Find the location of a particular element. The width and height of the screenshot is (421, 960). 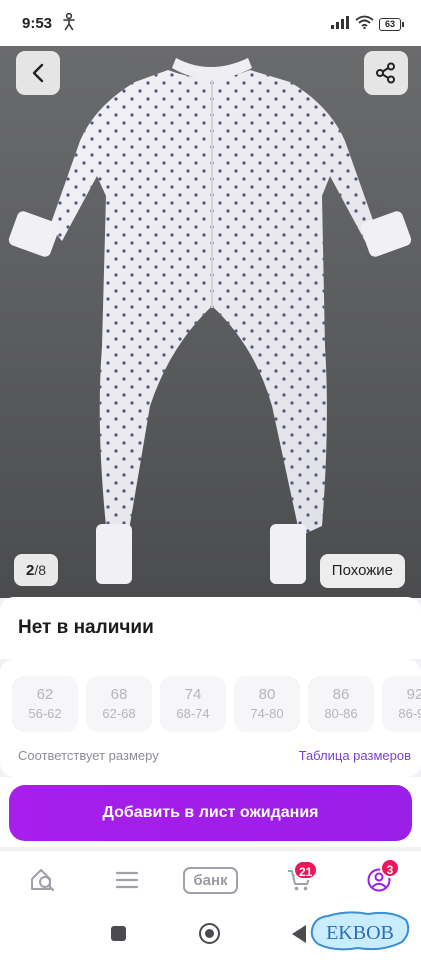

status-icons: 63 is located at coordinates (367, 24).